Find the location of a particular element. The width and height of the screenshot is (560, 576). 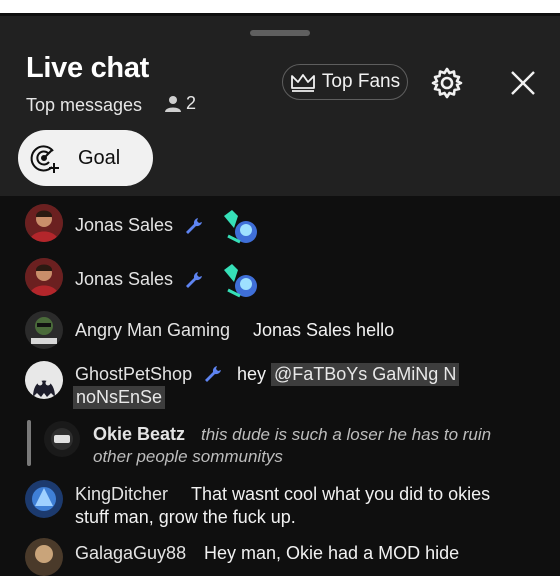

author-name: GalagaGuy88 is located at coordinates (130, 553).